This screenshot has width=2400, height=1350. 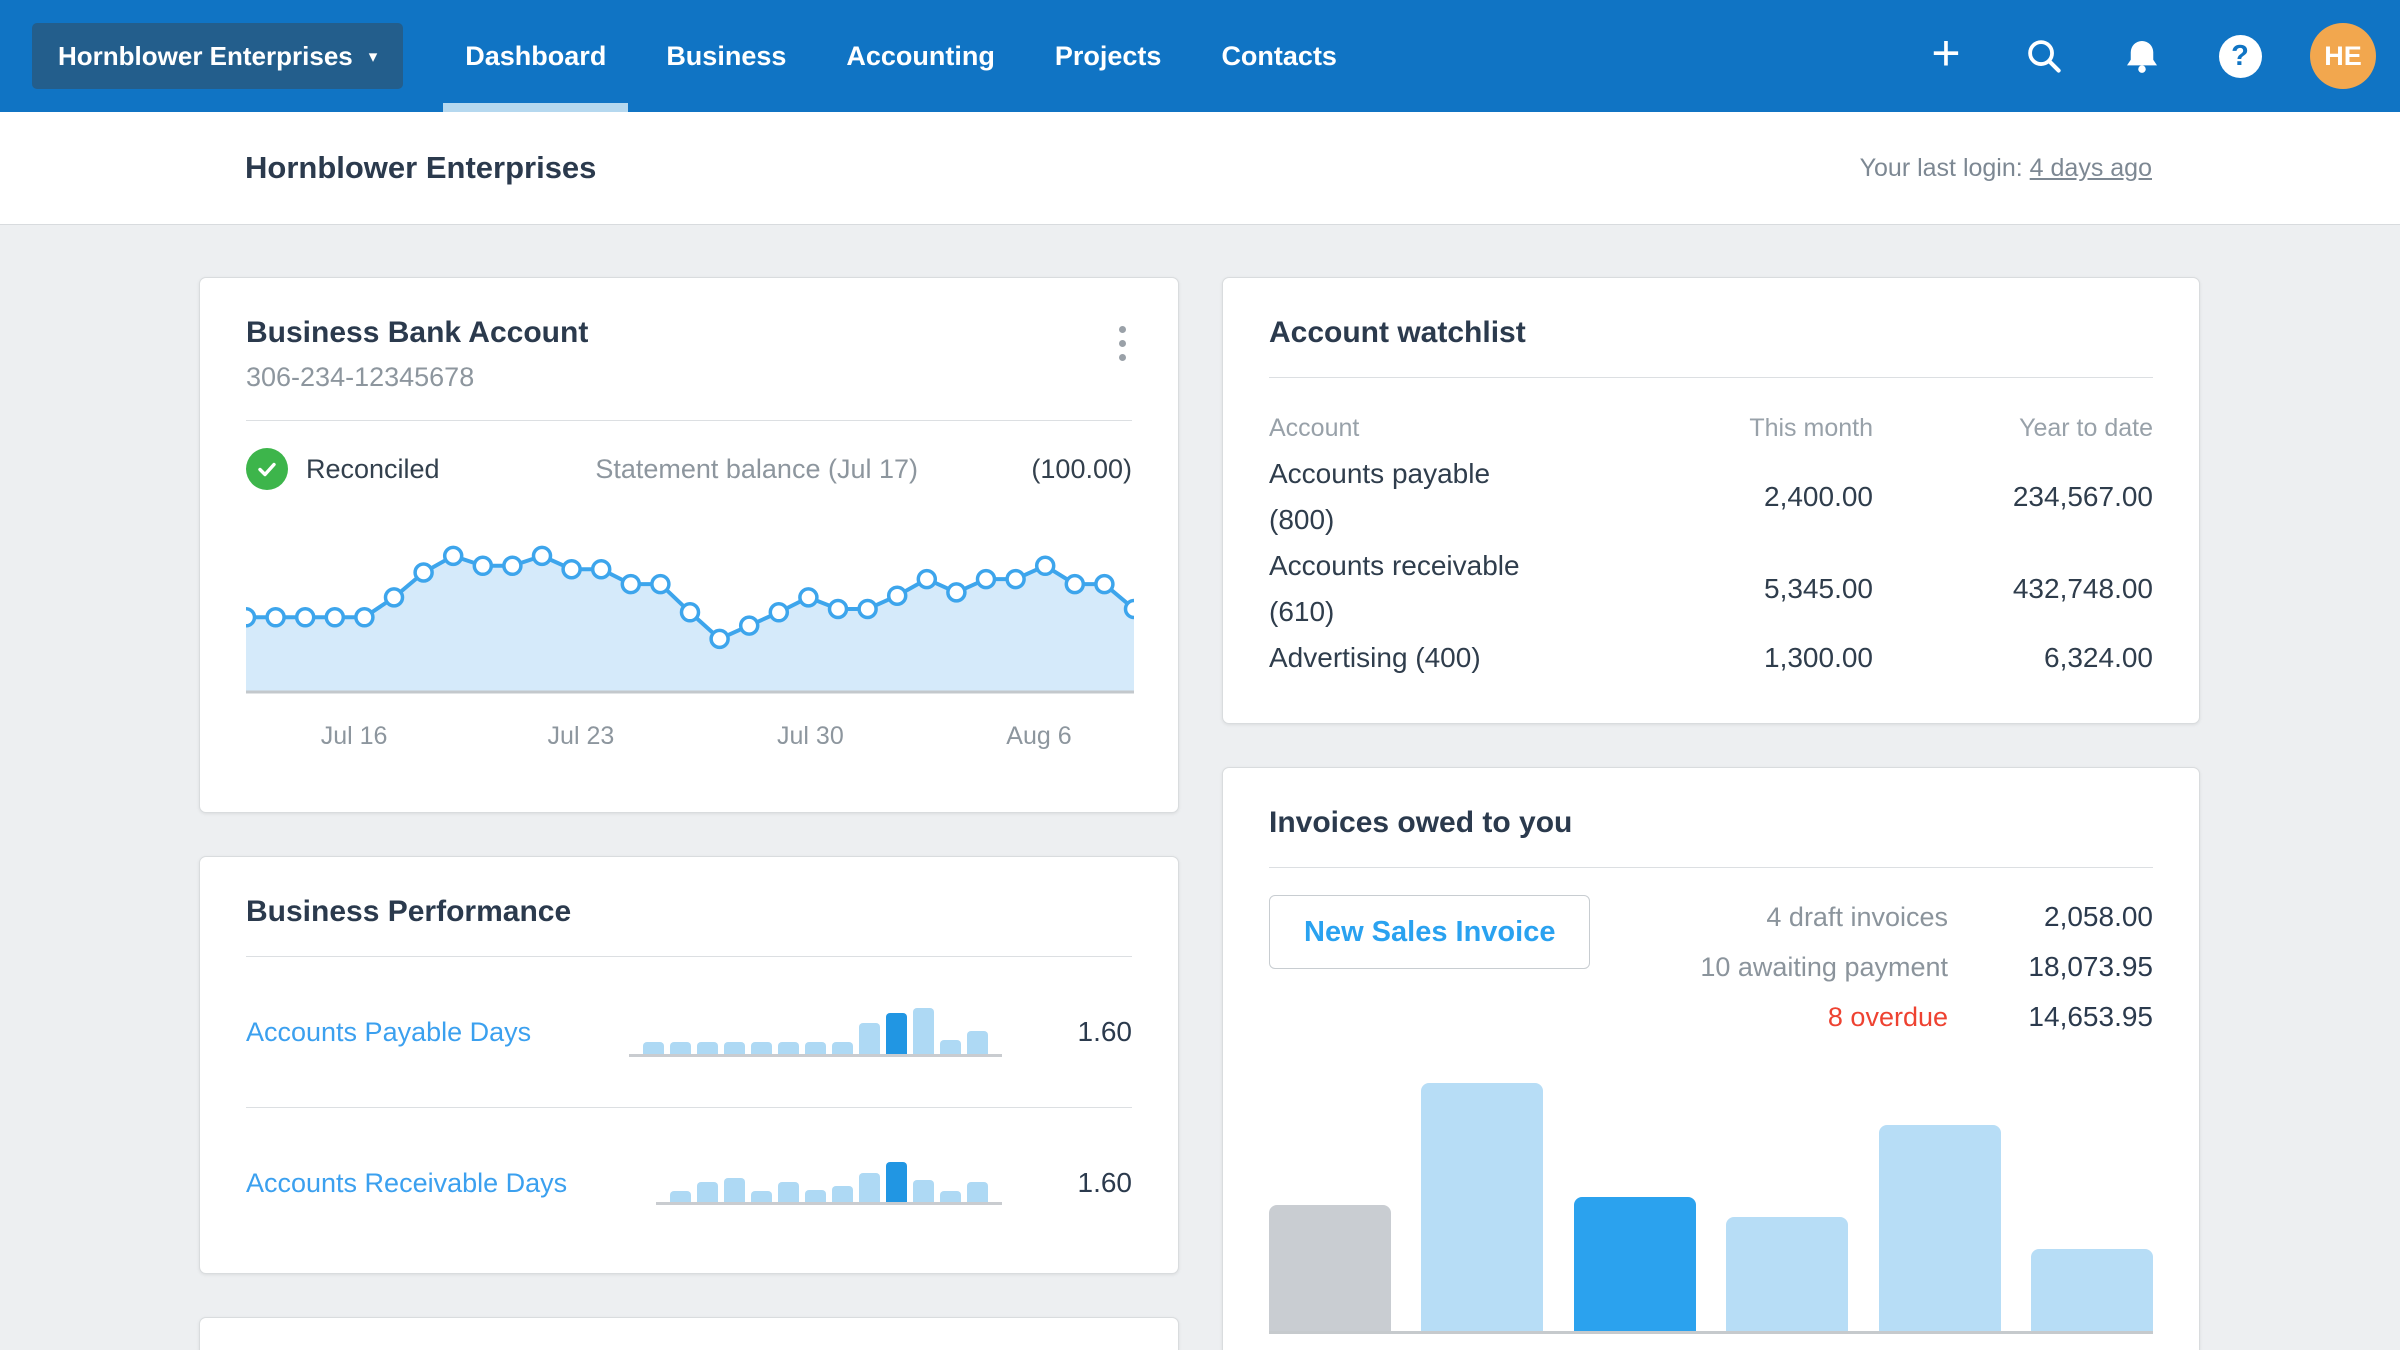 I want to click on performance-row-payable-days: Accounts Payable Days 1.60, so click(x=689, y=1032).